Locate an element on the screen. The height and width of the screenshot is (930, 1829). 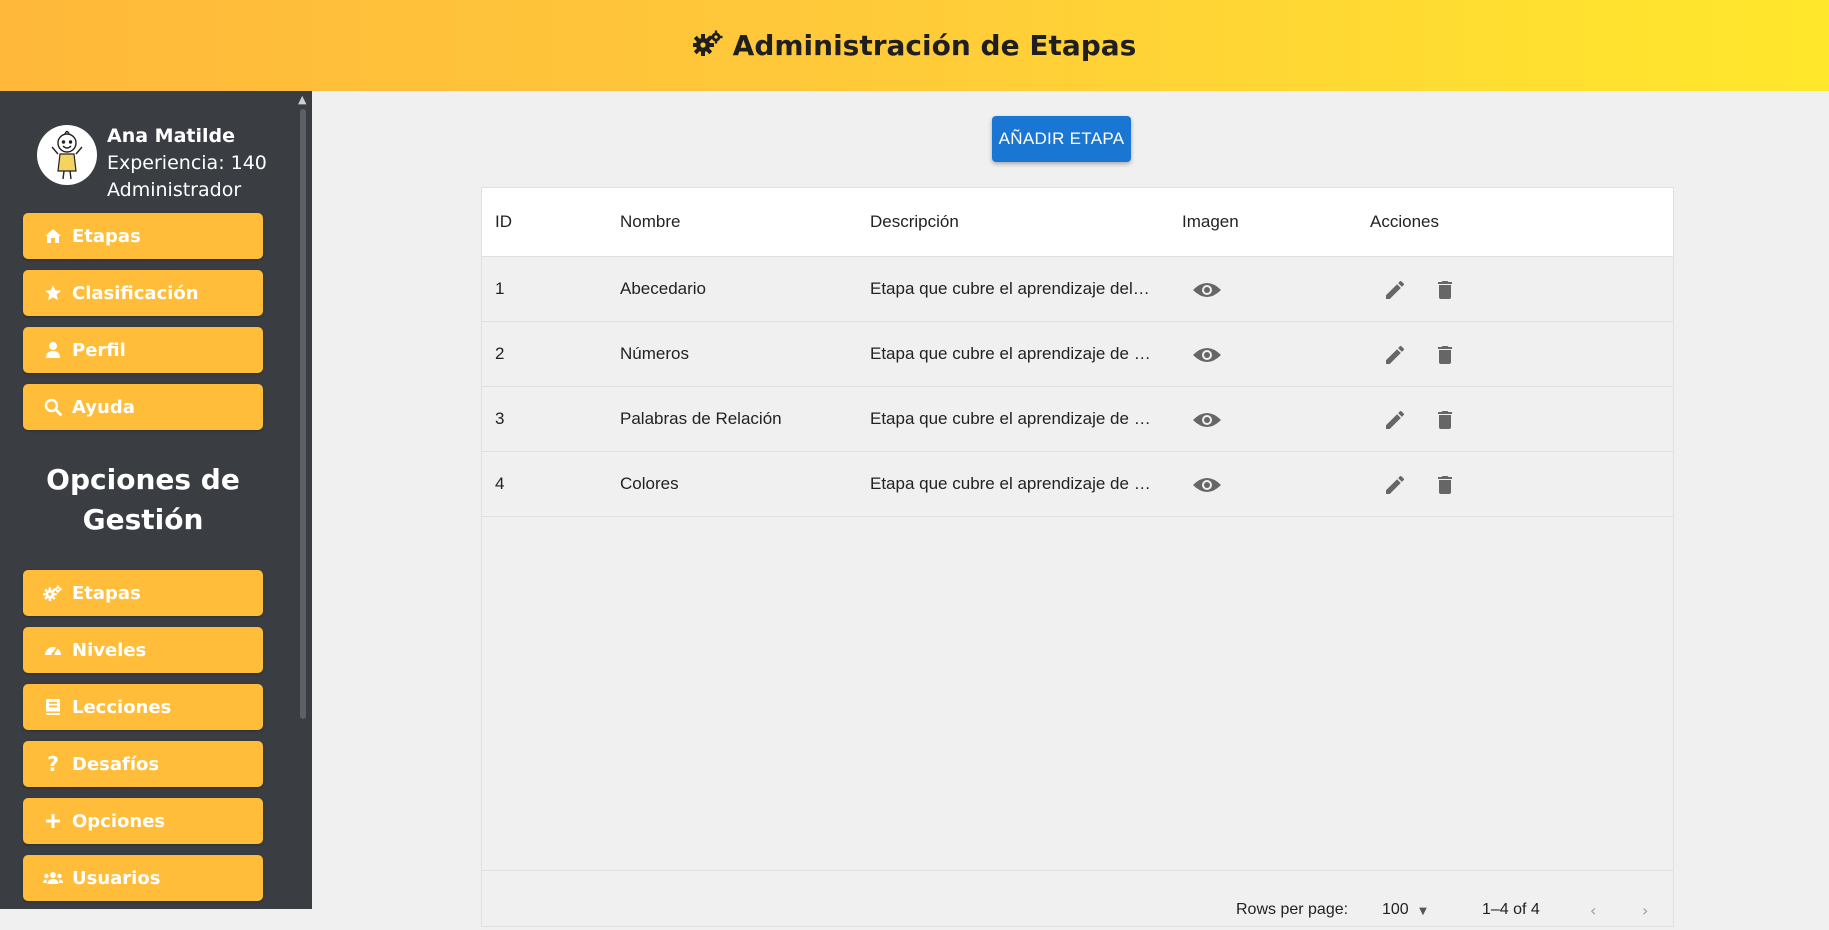
sidebar-item-admin-etapas: Etapas is located at coordinates (143, 593).